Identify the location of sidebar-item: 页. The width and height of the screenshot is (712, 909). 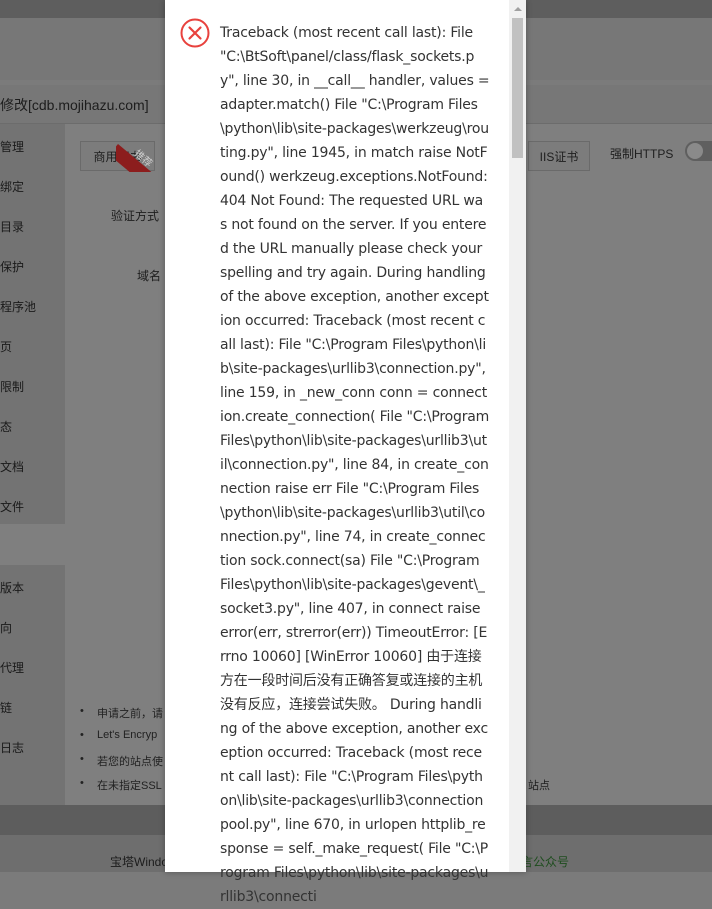
(6, 346).